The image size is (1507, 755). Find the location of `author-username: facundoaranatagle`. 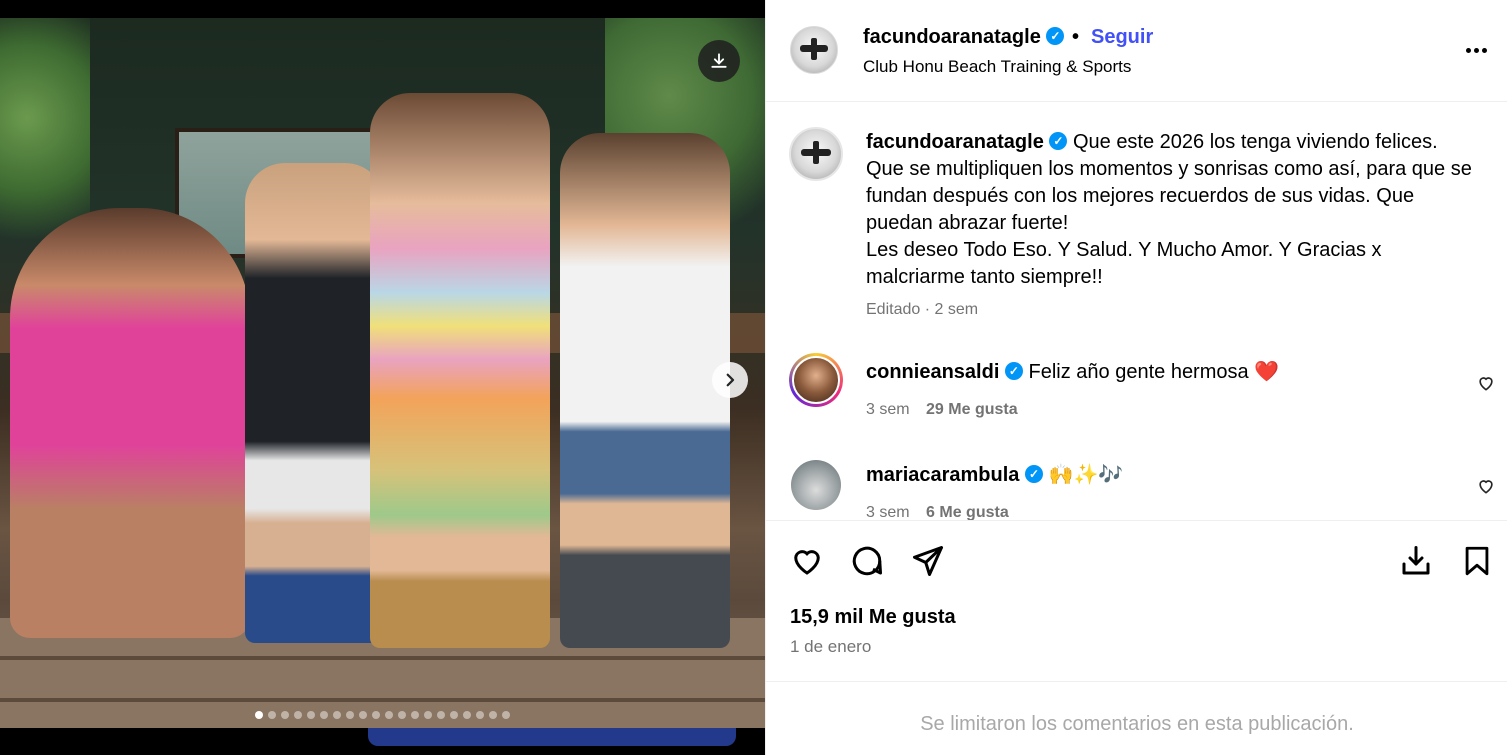

author-username: facundoaranatagle is located at coordinates (952, 37).